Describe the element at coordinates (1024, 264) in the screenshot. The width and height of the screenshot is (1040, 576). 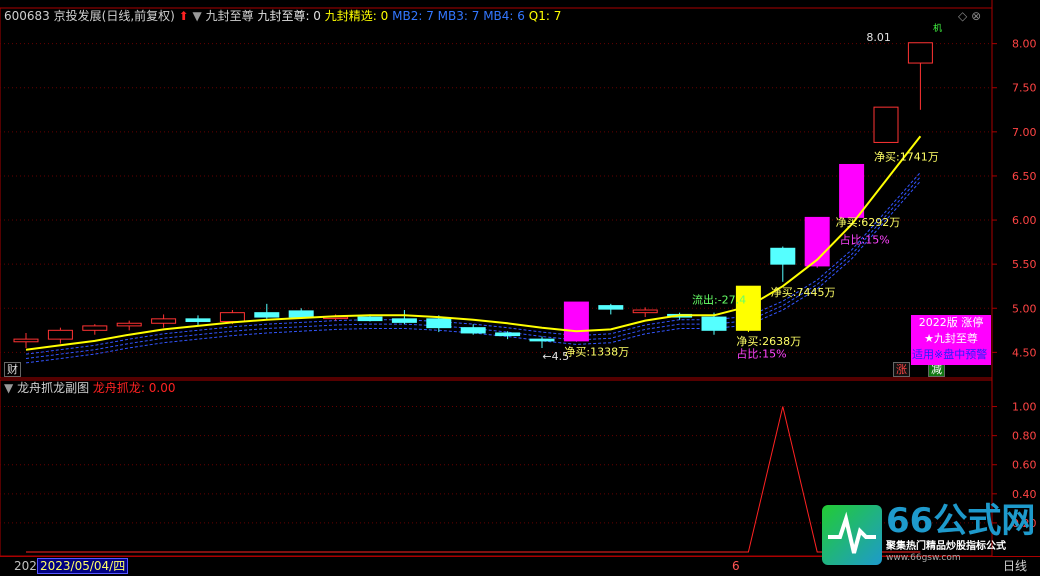
I see `price-tick-label: 5.50` at that location.